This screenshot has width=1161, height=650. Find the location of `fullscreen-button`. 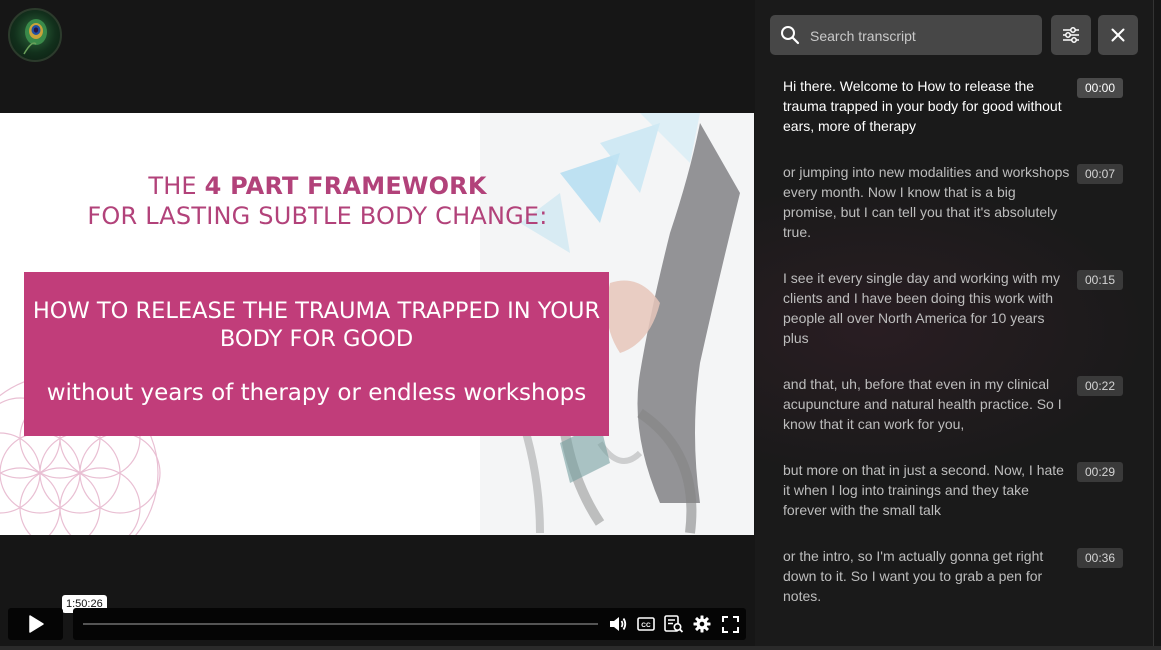

fullscreen-button is located at coordinates (730, 624).